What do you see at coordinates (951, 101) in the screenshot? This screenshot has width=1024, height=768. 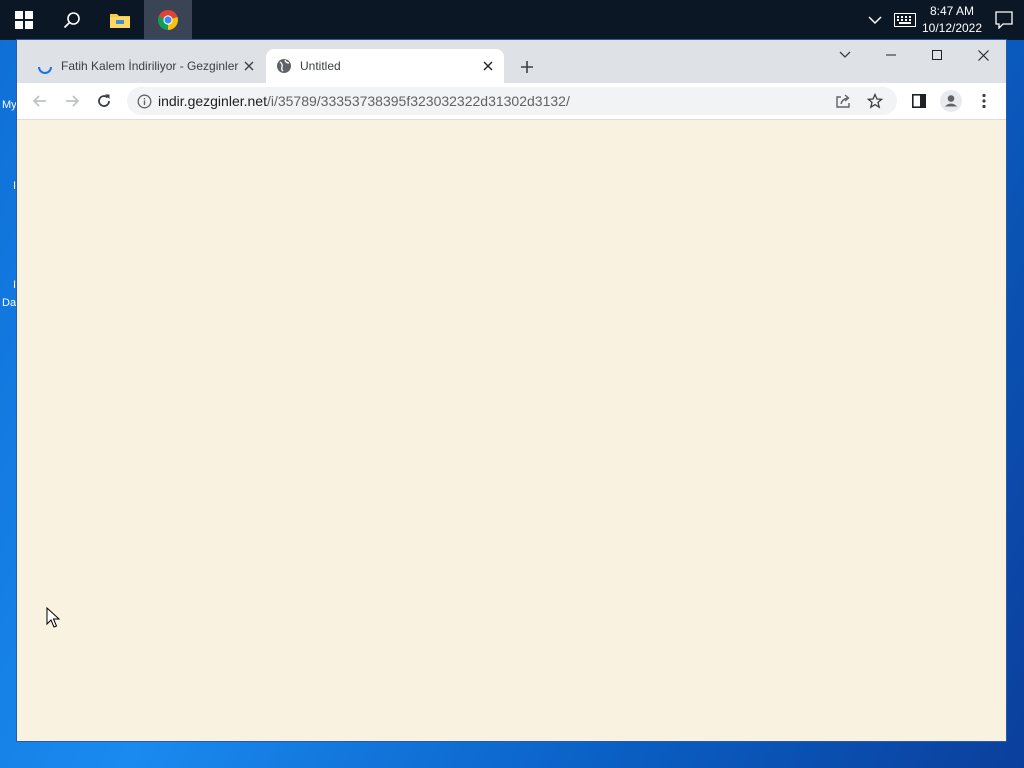 I see `profile-icon` at bounding box center [951, 101].